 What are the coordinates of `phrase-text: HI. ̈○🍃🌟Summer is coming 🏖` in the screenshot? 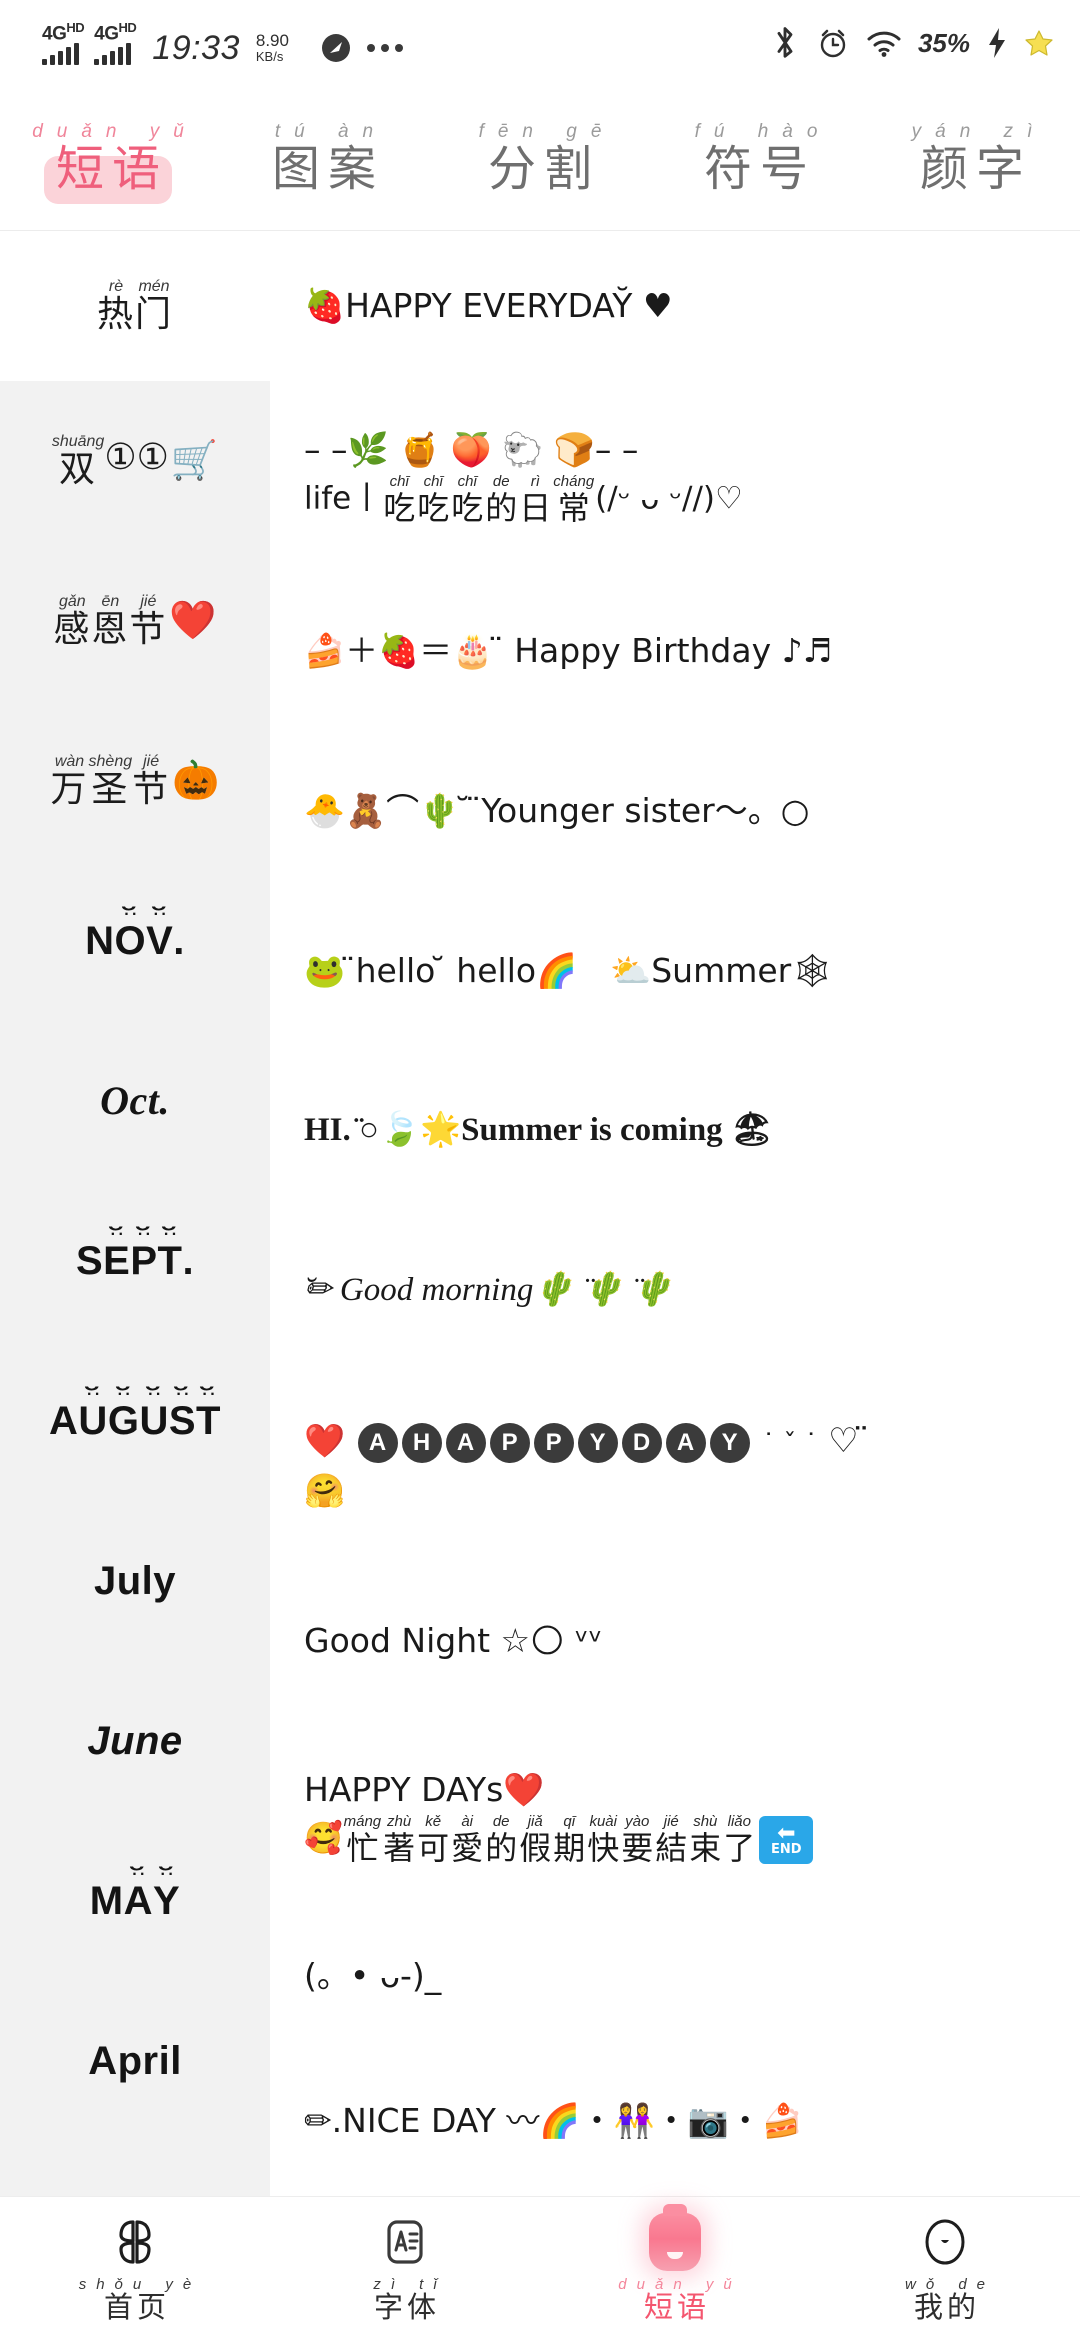 It's located at (538, 1130).